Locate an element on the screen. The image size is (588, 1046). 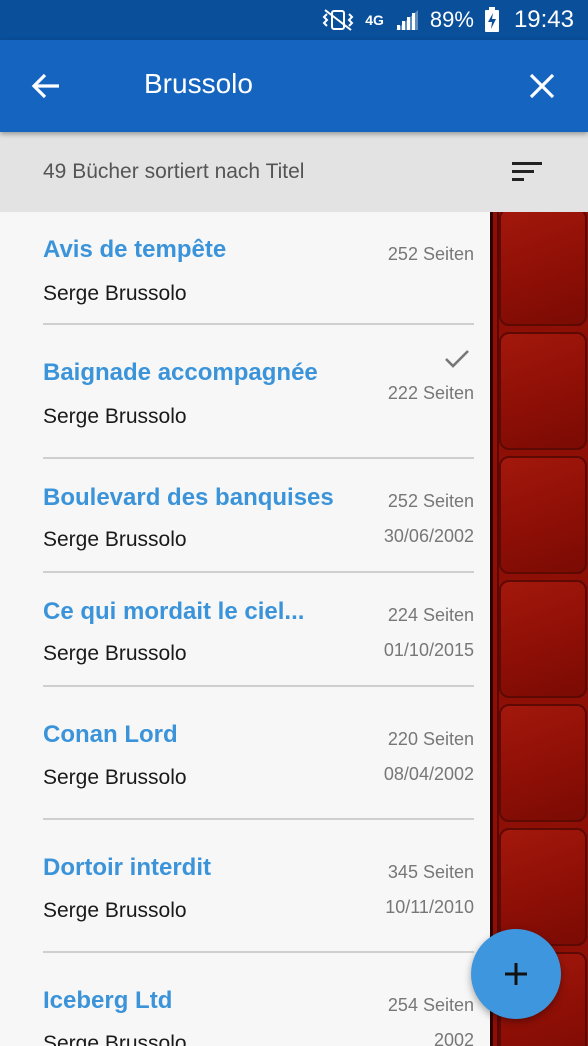
vibrate-mute-icon is located at coordinates (338, 20).